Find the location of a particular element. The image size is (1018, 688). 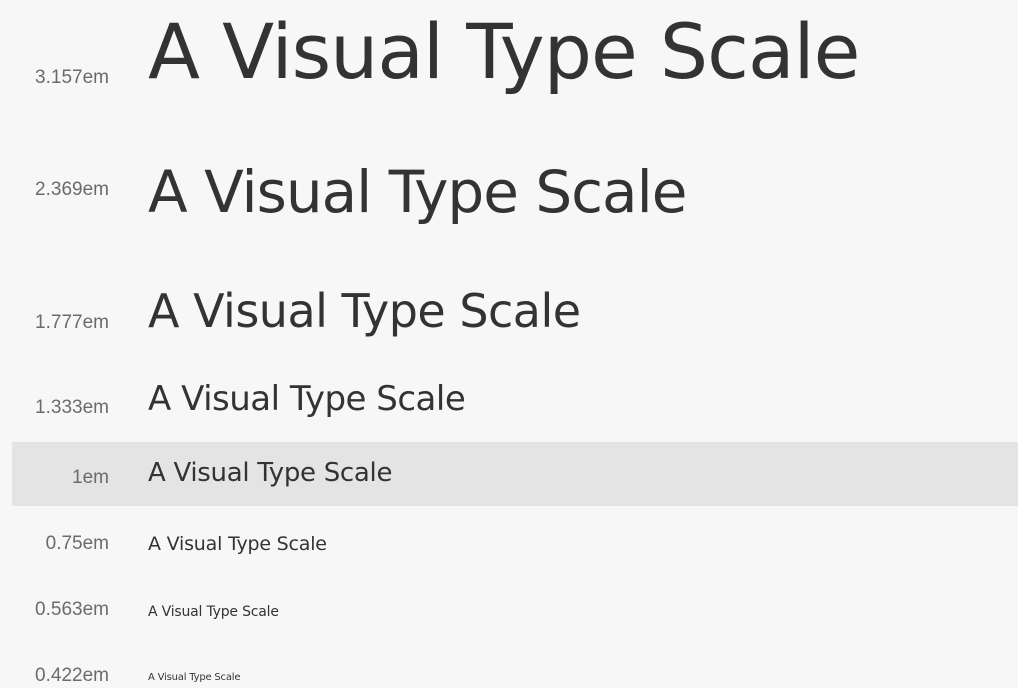

scale-size-label: 0.563em is located at coordinates (72, 609).